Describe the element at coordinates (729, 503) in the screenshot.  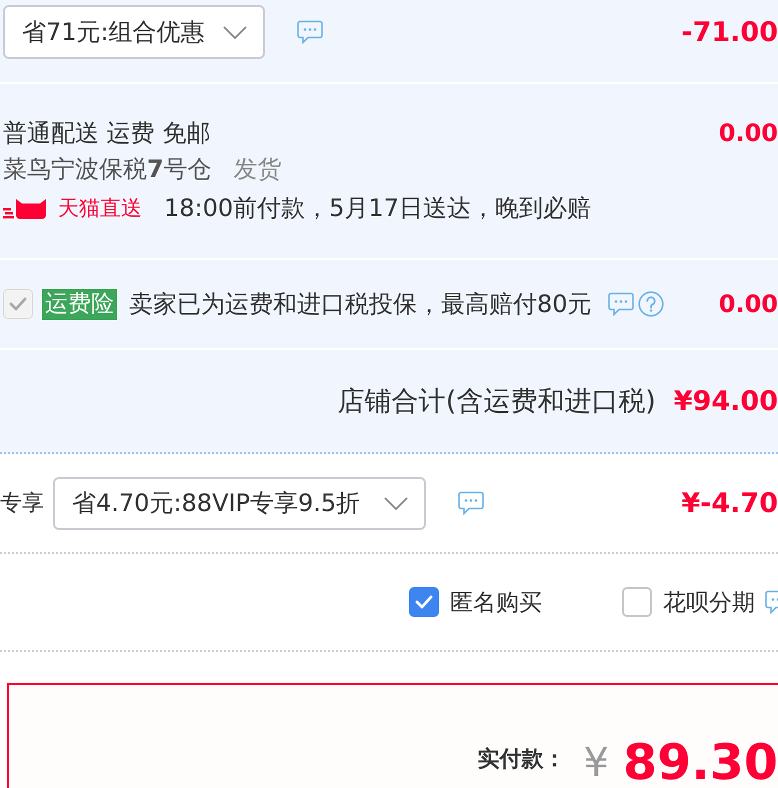
I see `vip-discount-amount: ¥-4.70` at that location.